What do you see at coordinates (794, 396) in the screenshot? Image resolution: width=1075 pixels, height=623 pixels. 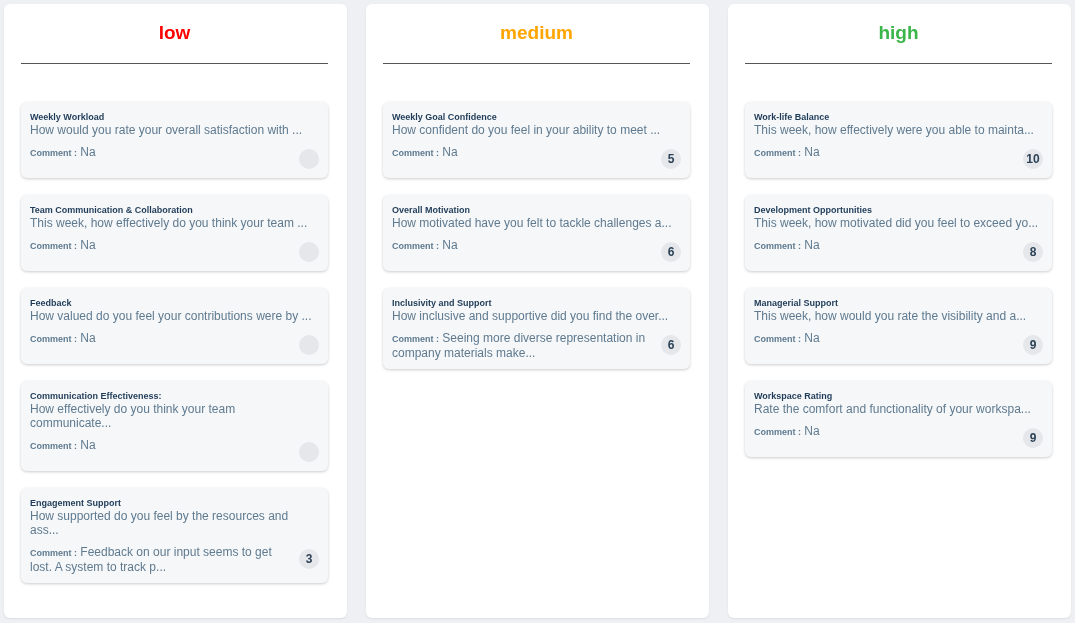 I see `card-title: Workspace Rating` at bounding box center [794, 396].